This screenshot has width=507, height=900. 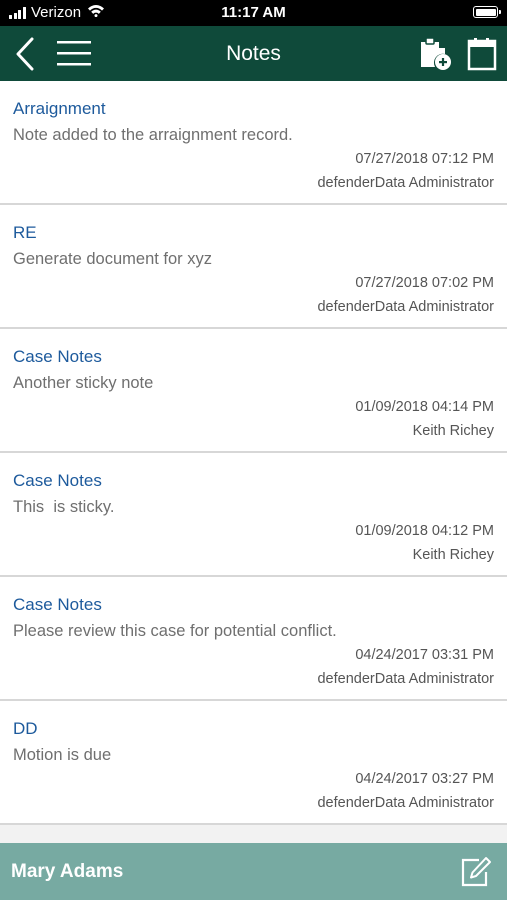 I want to click on nav-header: Notes, so click(x=253, y=53).